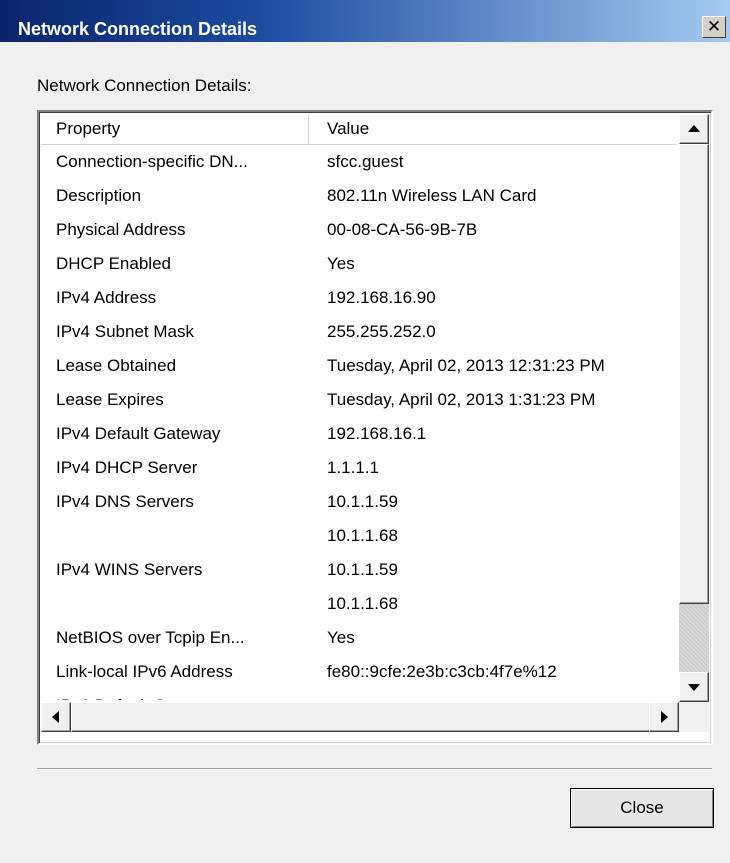  What do you see at coordinates (493, 129) in the screenshot?
I see `column-header-value: Value` at bounding box center [493, 129].